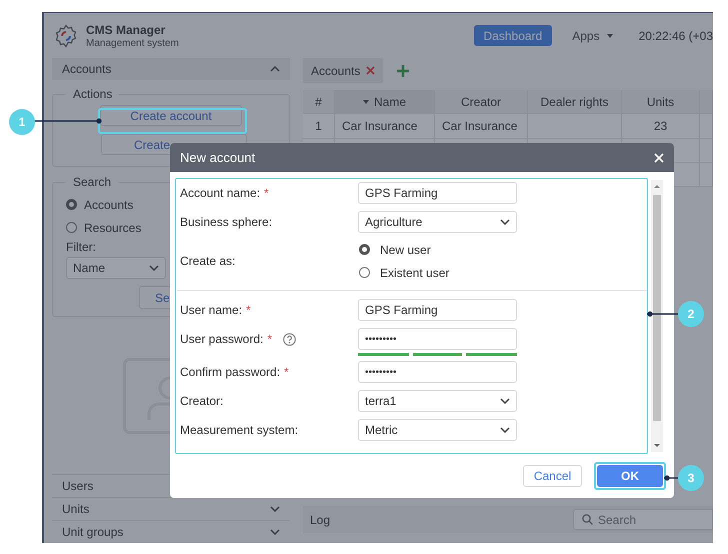 The image size is (728, 554). What do you see at coordinates (320, 519) in the screenshot?
I see `log-title: Log` at bounding box center [320, 519].